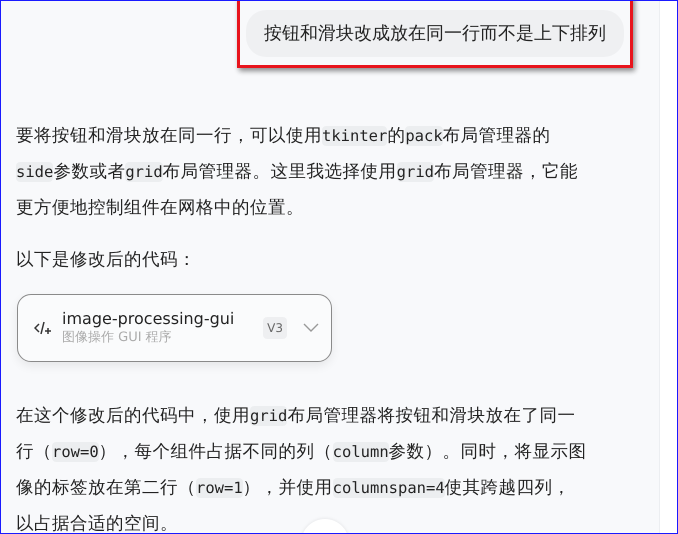 This screenshot has height=534, width=678. What do you see at coordinates (117, 338) in the screenshot?
I see `artifact-subtitle: 图像操作 GUI 程序` at bounding box center [117, 338].